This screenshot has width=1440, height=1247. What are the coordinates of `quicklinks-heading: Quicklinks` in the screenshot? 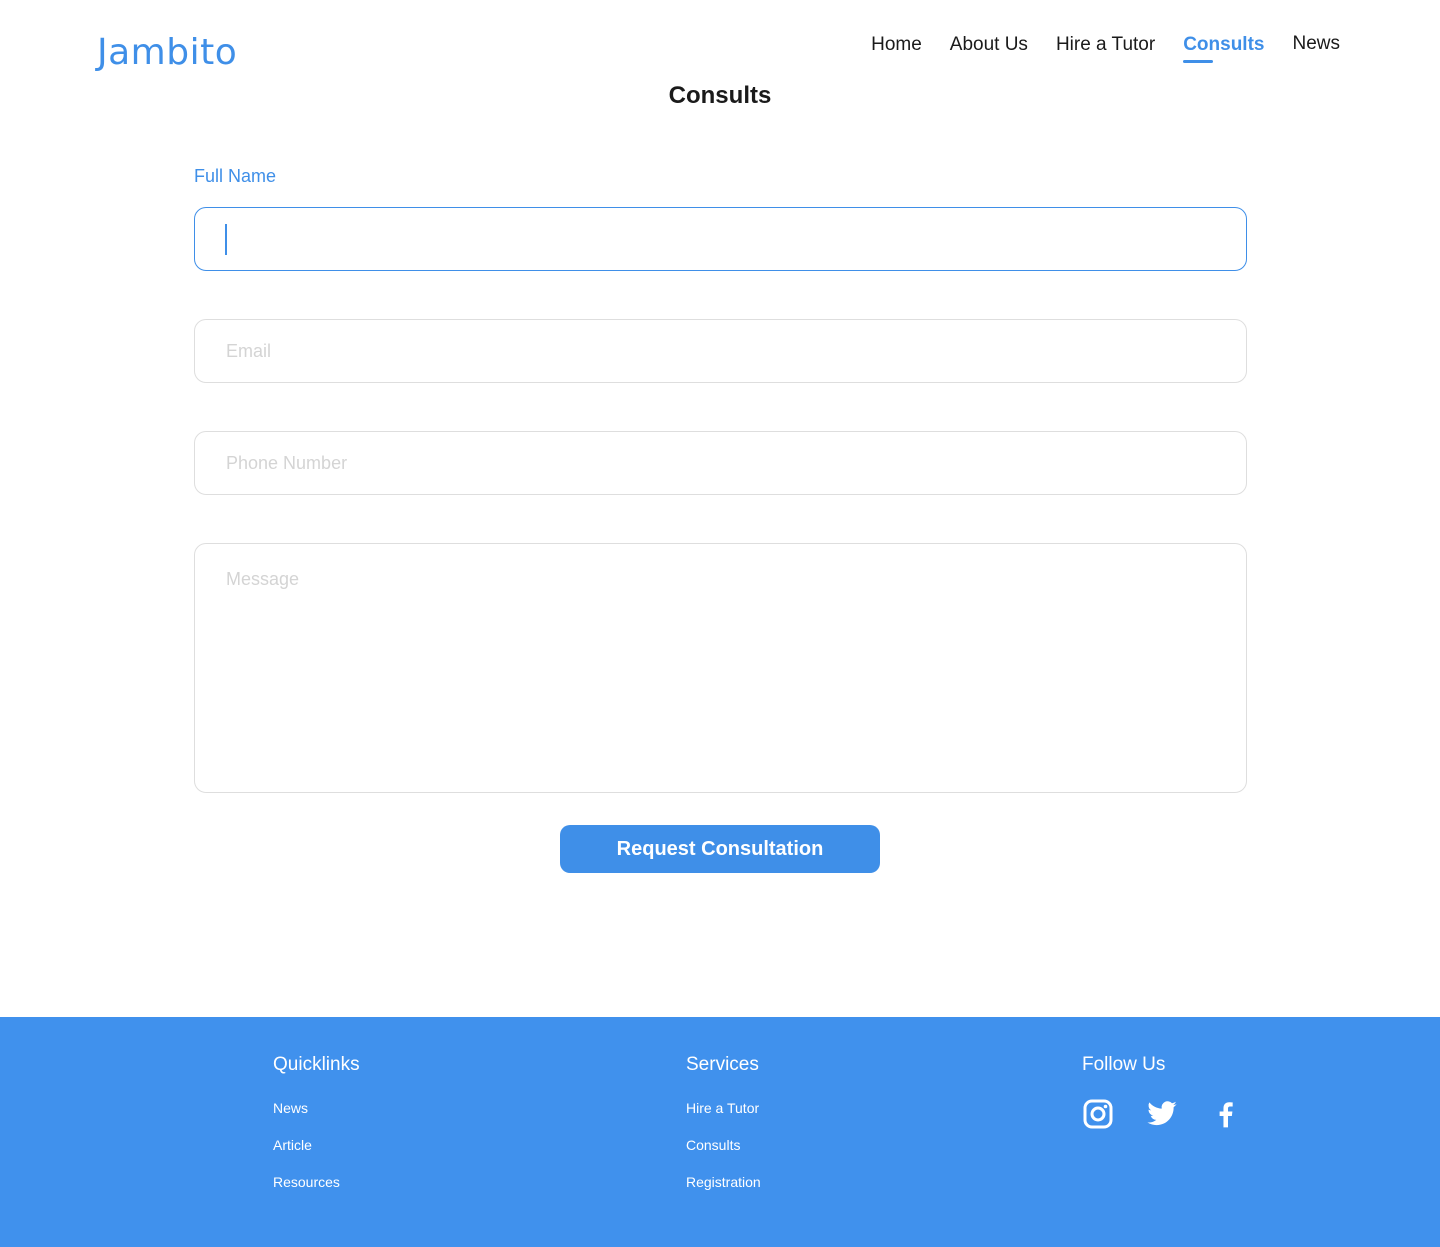 It's located at (316, 1064).